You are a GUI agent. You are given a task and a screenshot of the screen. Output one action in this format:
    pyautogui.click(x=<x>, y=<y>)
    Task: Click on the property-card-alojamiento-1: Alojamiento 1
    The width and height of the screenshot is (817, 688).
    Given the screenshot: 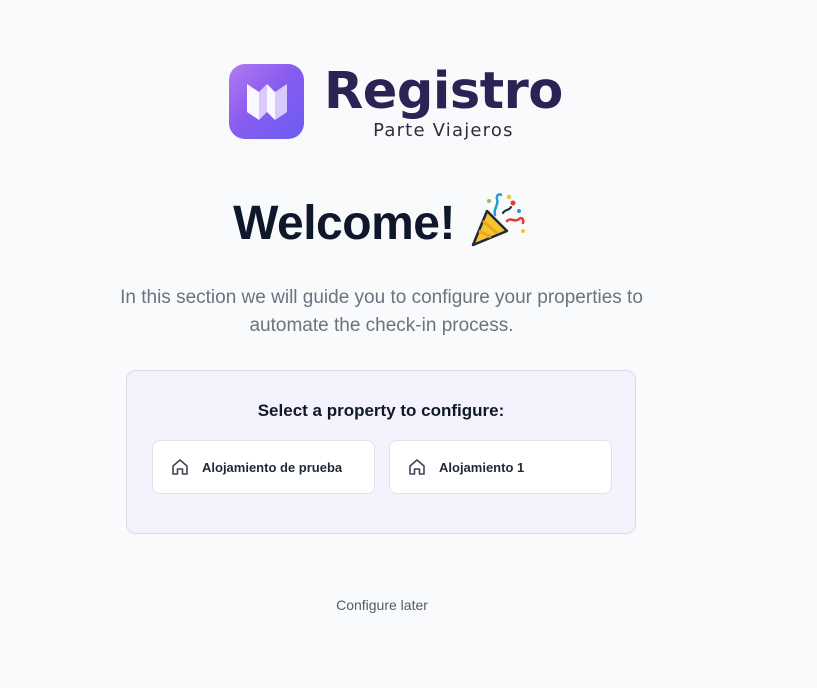 What is the action you would take?
    pyautogui.click(x=500, y=467)
    